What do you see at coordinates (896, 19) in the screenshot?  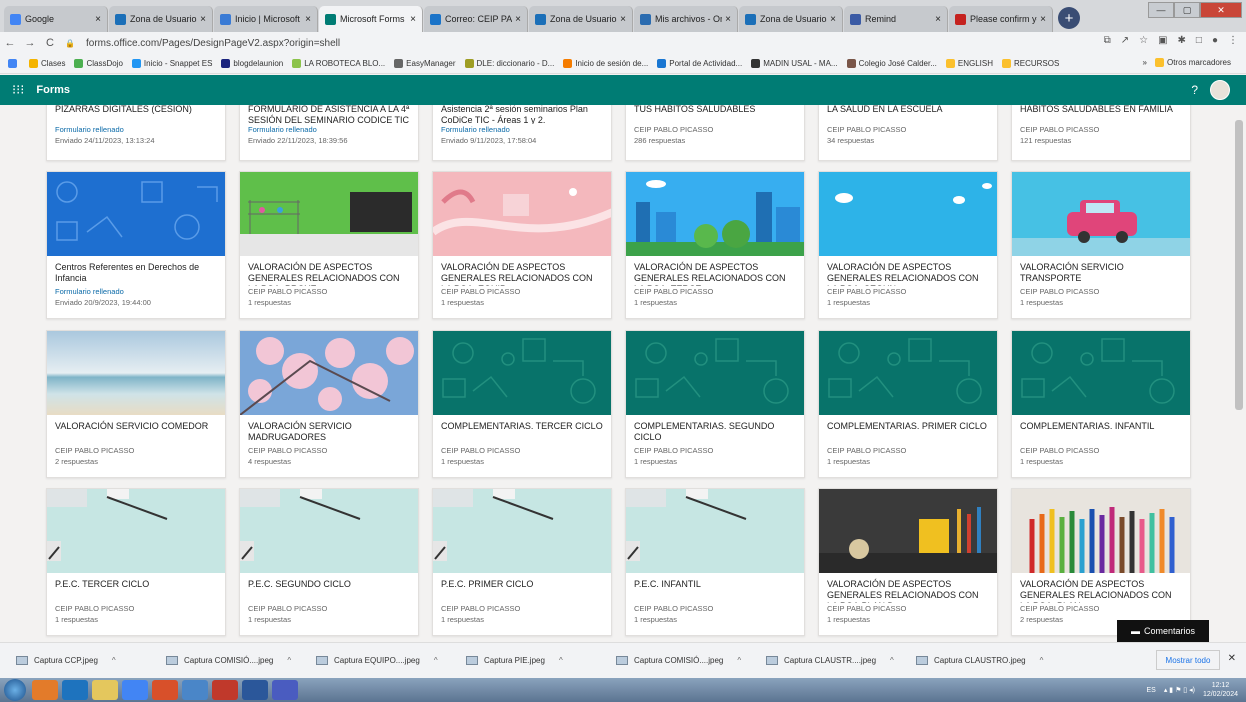 I see `browser-tab: Remind ×` at bounding box center [896, 19].